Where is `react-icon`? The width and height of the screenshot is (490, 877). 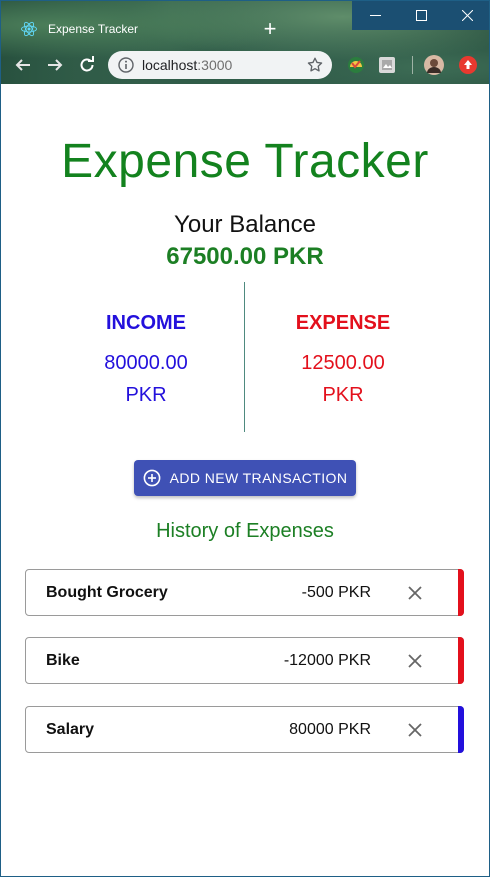 react-icon is located at coordinates (29, 29).